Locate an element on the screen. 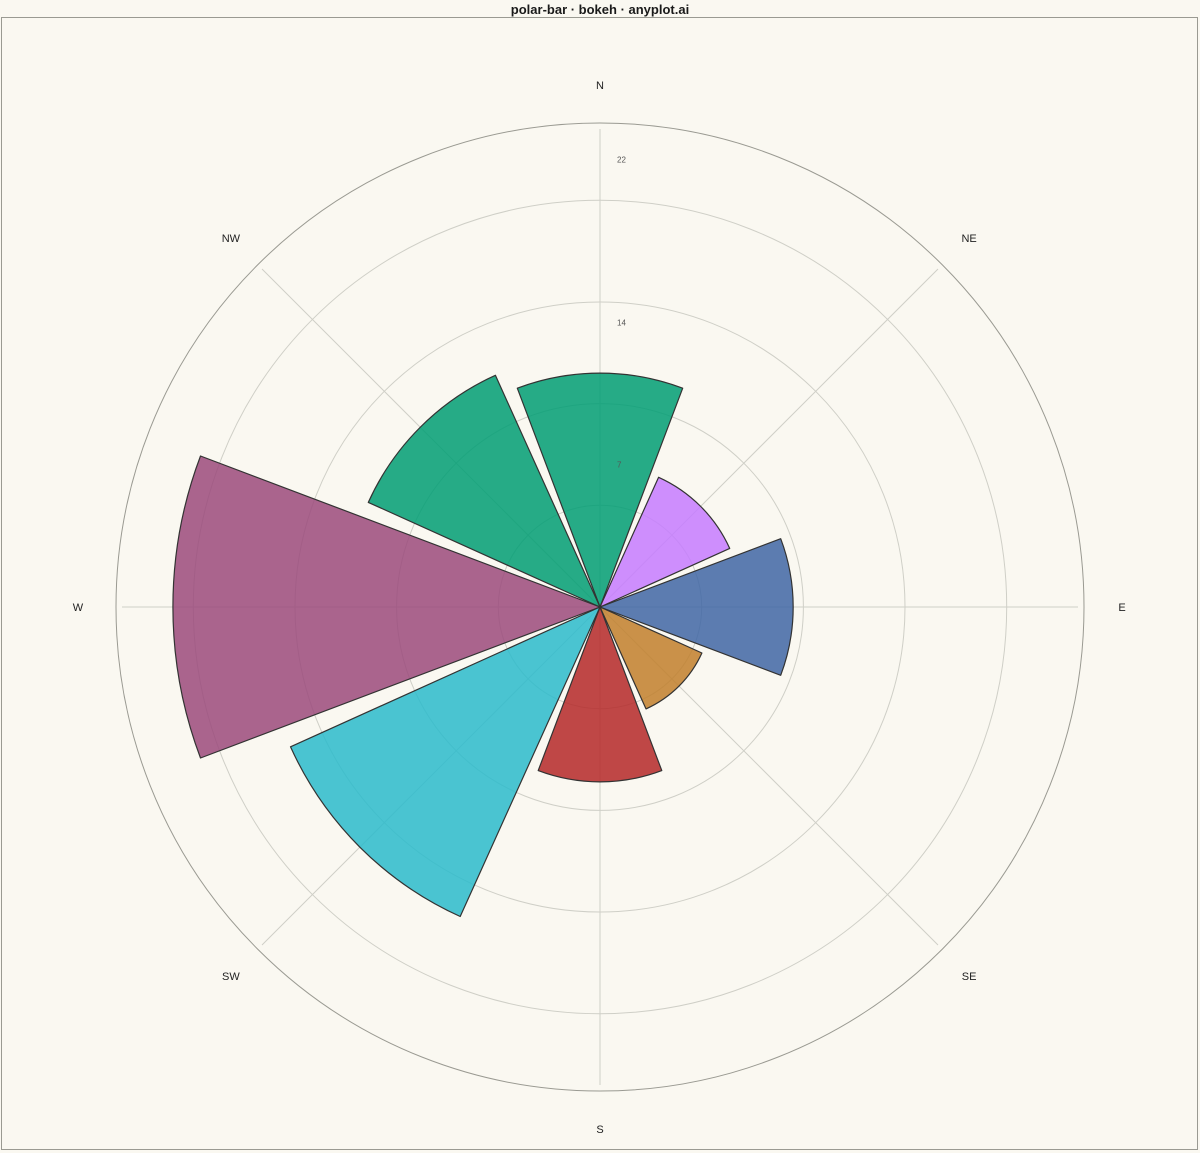 Image resolution: width=1200 pixels, height=1153 pixels. direction-label-nw: NW is located at coordinates (231, 239).